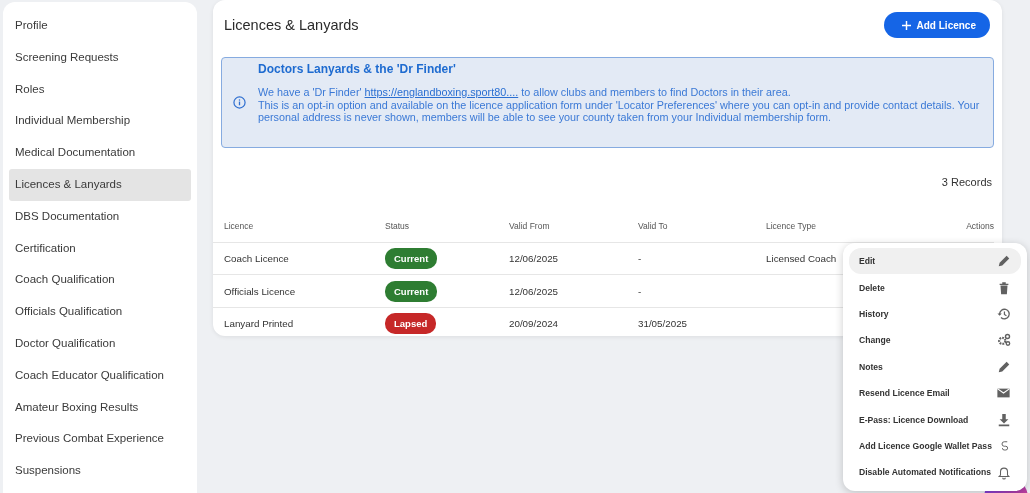 This screenshot has height=493, width=1030. Describe the element at coordinates (663, 324) in the screenshot. I see `table-cell: 31/05/2025` at that location.